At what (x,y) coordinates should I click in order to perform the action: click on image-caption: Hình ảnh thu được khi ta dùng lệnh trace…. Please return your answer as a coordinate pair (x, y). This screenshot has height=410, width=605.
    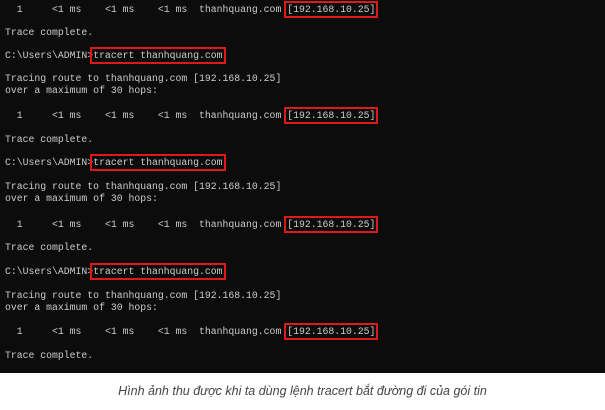
    Looking at the image, I should click on (302, 391).